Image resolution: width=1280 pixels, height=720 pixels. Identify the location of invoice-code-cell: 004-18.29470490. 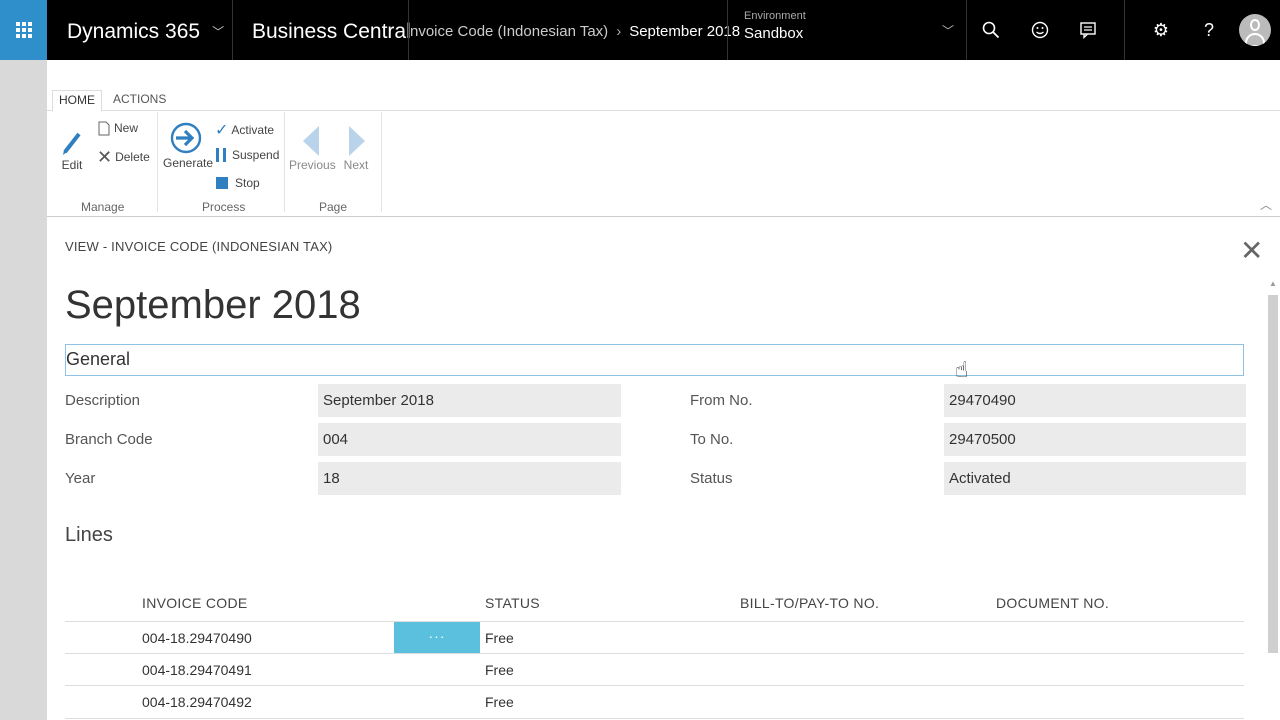
(197, 638).